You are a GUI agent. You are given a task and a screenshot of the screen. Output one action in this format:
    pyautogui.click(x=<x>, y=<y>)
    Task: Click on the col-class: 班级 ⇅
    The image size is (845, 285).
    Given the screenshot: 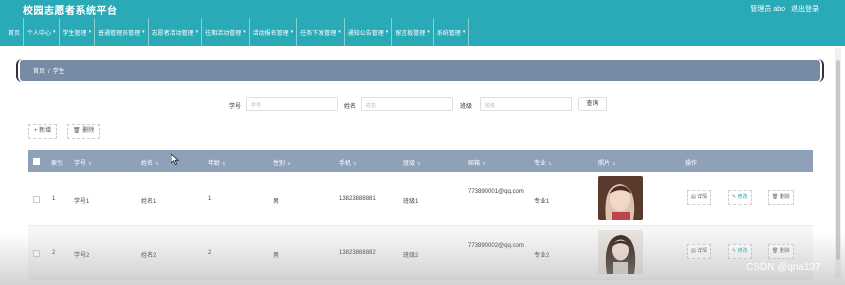 What is the action you would take?
    pyautogui.click(x=411, y=162)
    